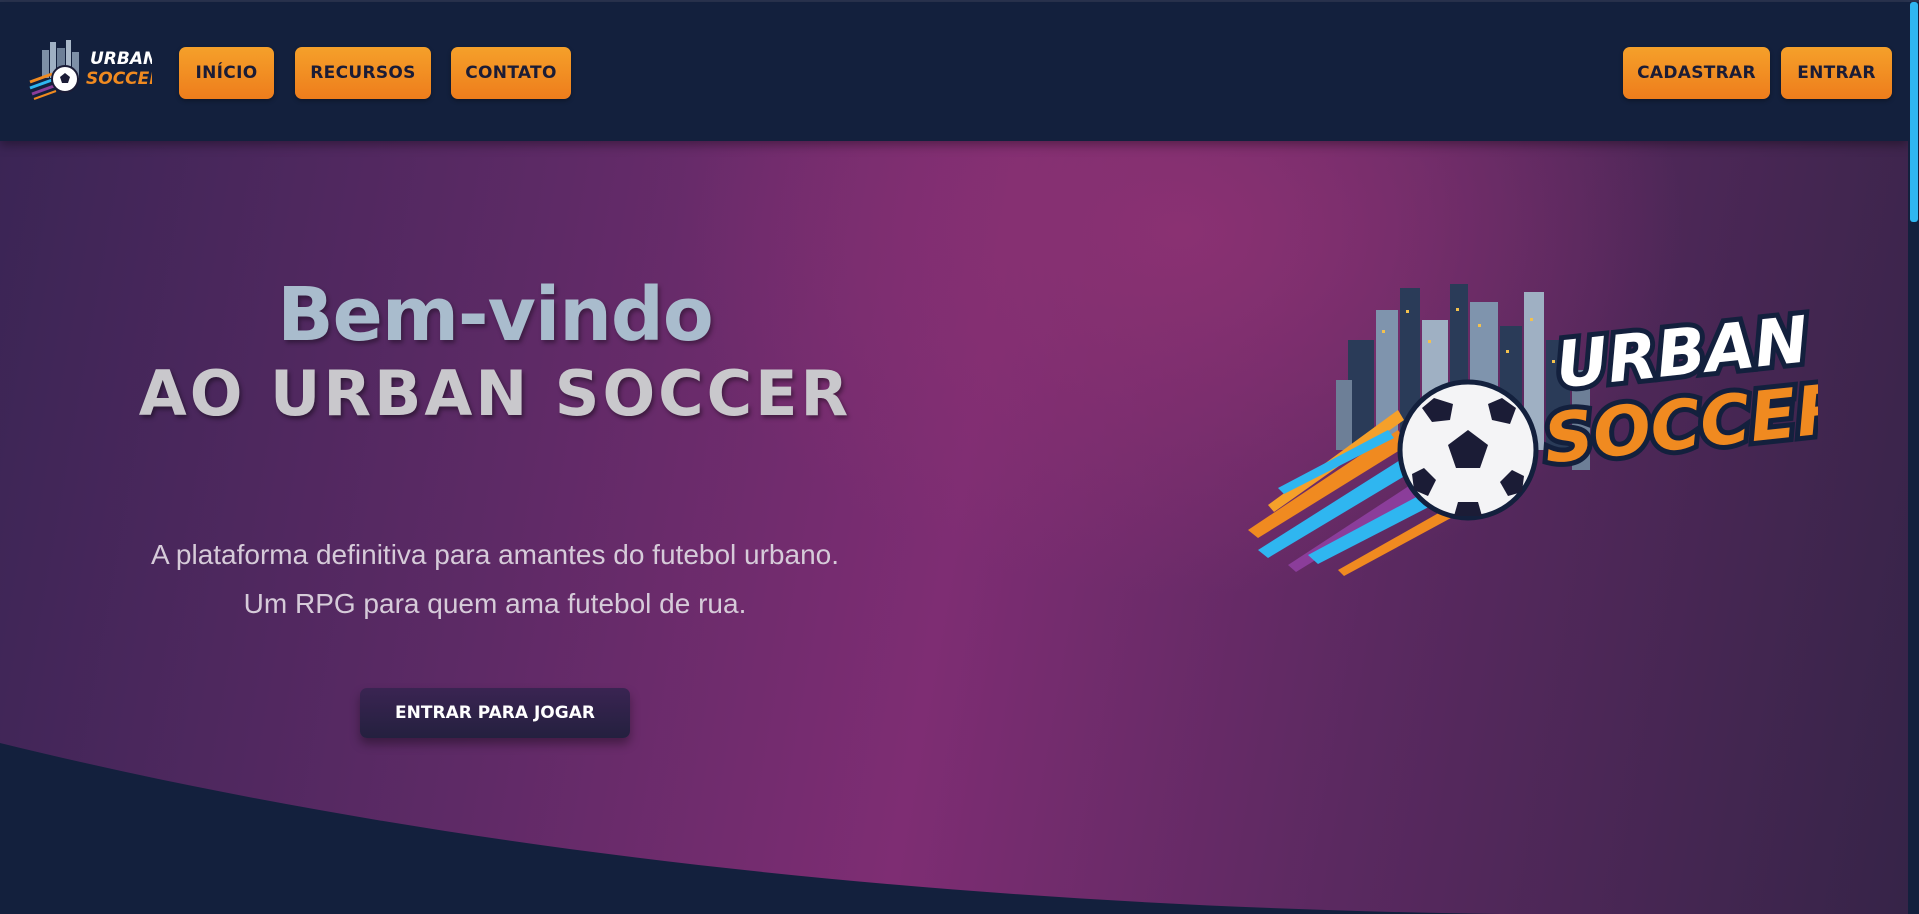  I want to click on nav-link-contato: CONTATO, so click(511, 73).